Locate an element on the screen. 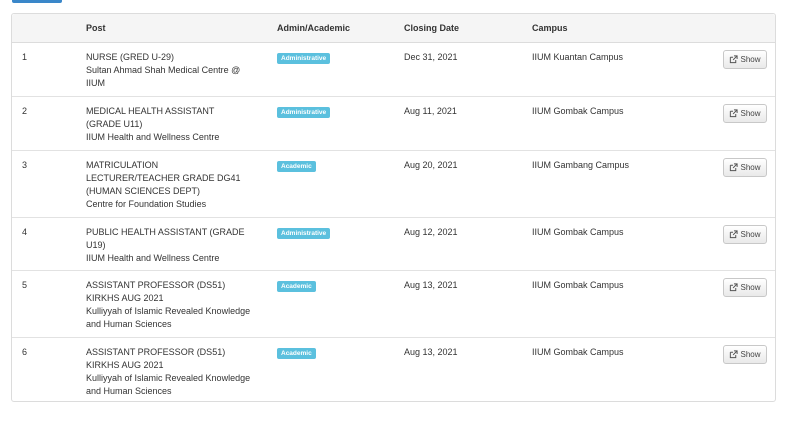  post-line: LECTURER/TEACHER GRADE DG41 is located at coordinates (163, 178).